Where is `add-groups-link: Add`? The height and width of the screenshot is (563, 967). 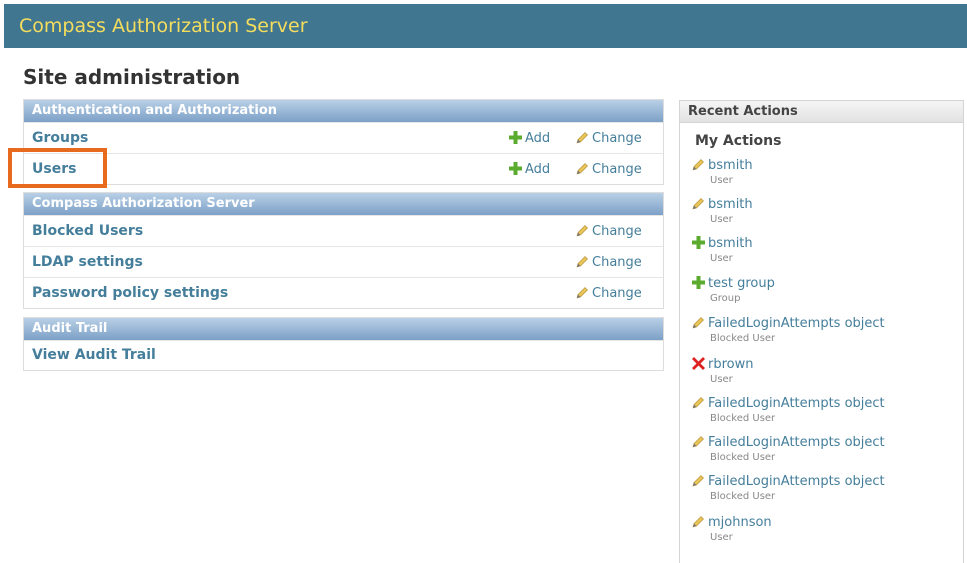 add-groups-link: Add is located at coordinates (529, 138).